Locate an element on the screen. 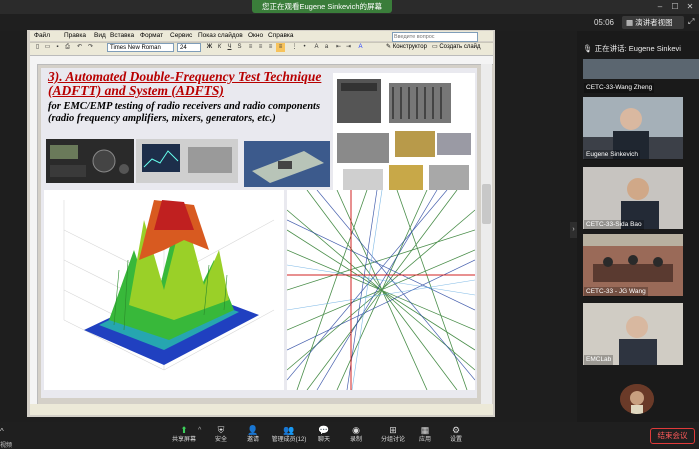 The width and height of the screenshot is (699, 449). meeting-clock: 05:06 is located at coordinates (604, 22).